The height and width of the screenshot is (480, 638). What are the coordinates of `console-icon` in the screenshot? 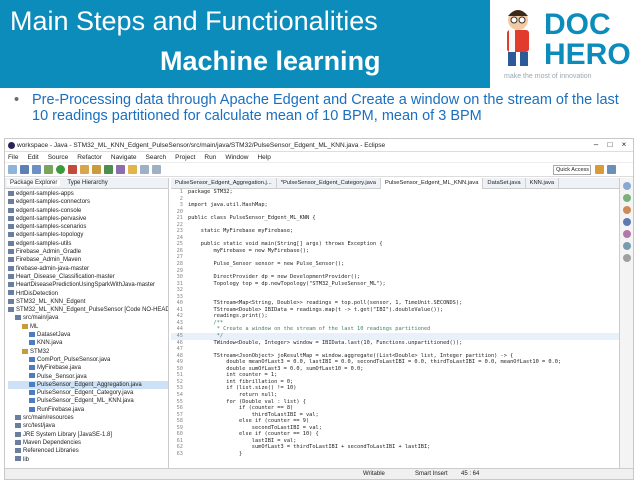 It's located at (626, 222).